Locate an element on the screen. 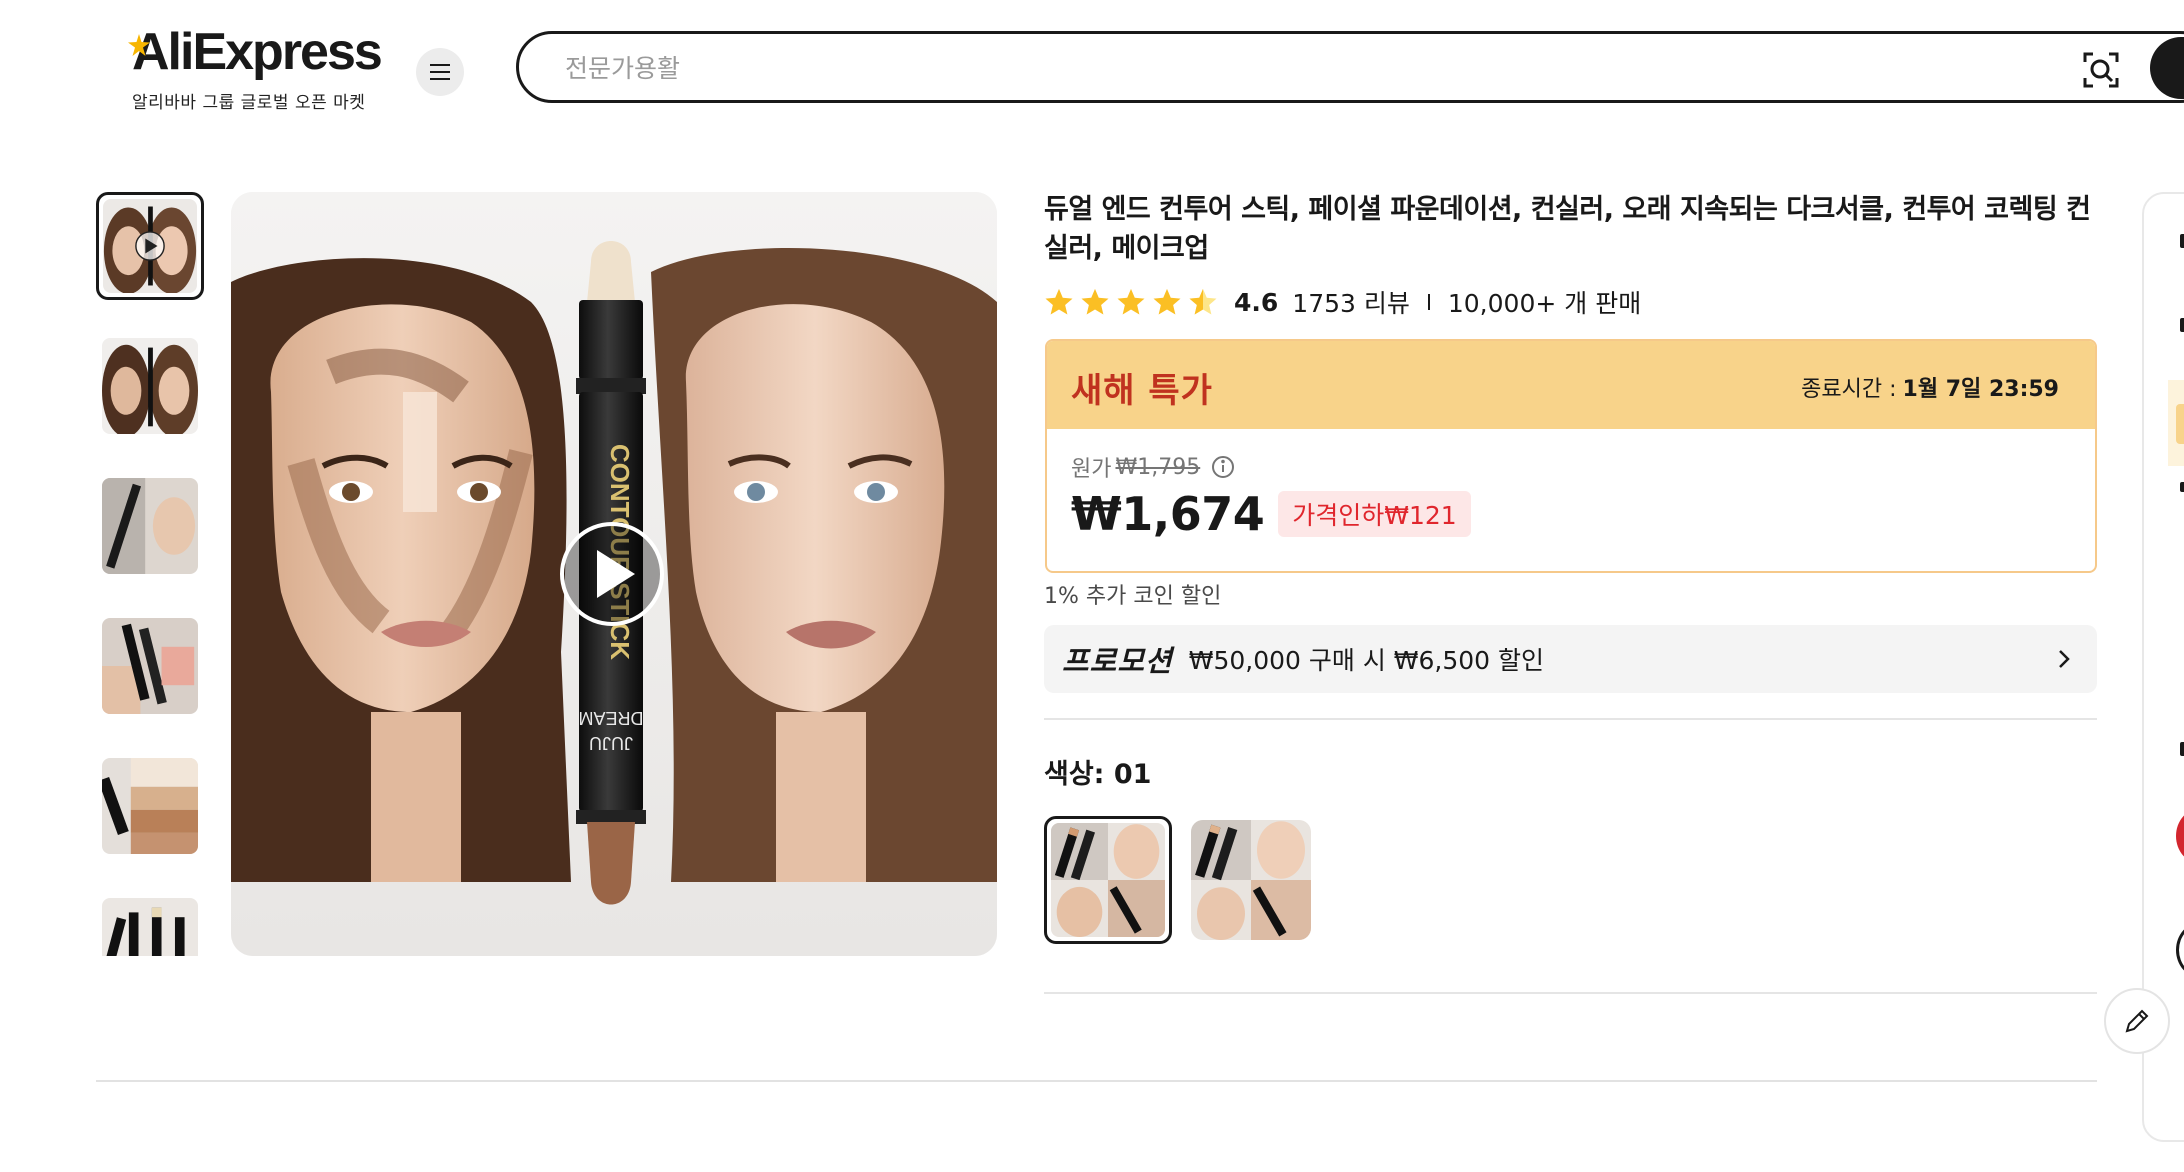 The image size is (2184, 1172). half-star-icon is located at coordinates (1203, 301).